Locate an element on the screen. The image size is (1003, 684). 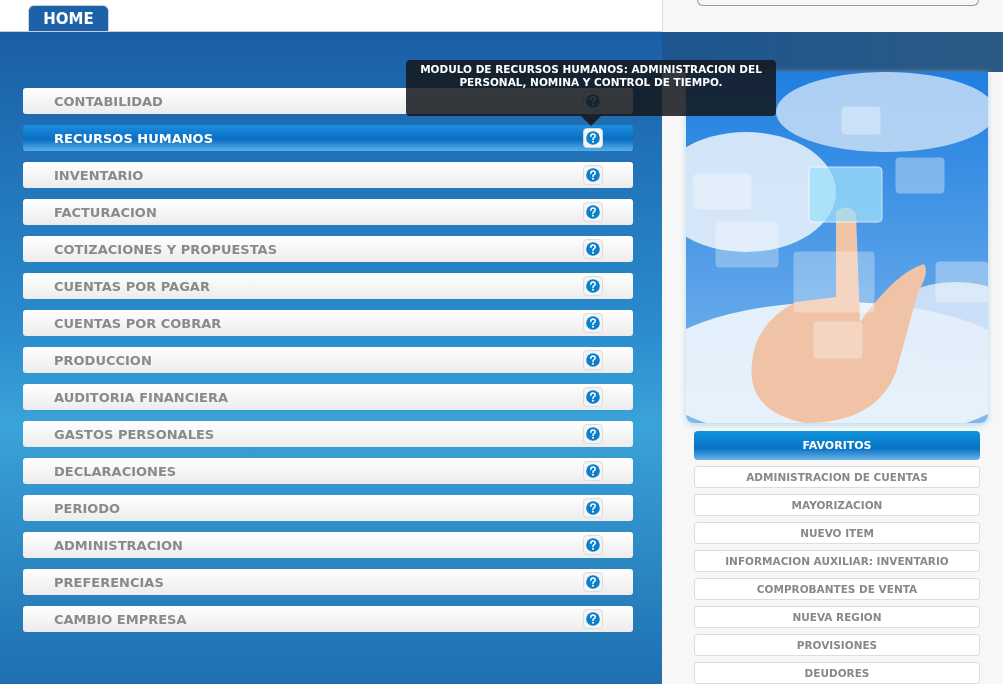
module-label: CUENTAS POR COBRAR is located at coordinates (138, 323).